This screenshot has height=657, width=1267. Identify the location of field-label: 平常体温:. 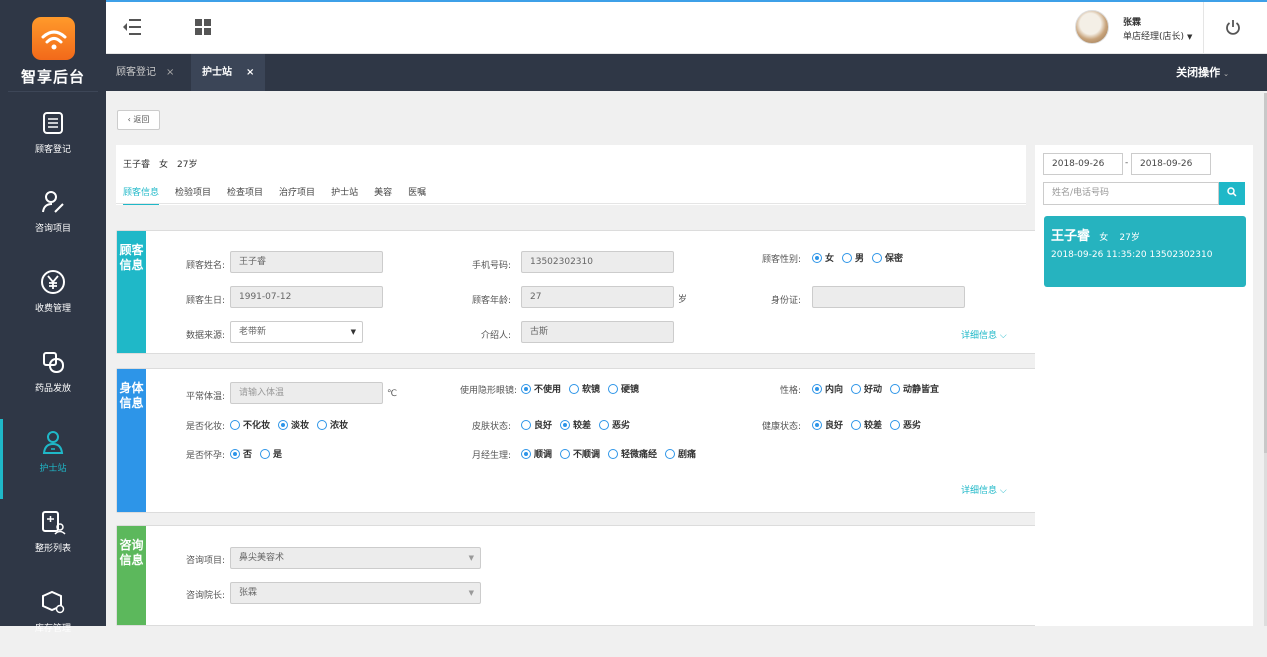
(205, 397).